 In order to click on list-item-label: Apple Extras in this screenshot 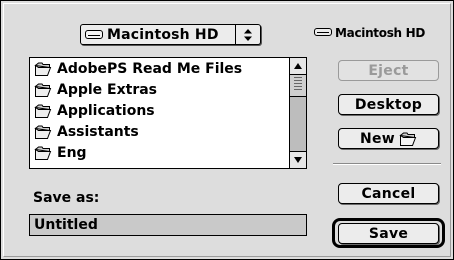, I will do `click(107, 89)`.